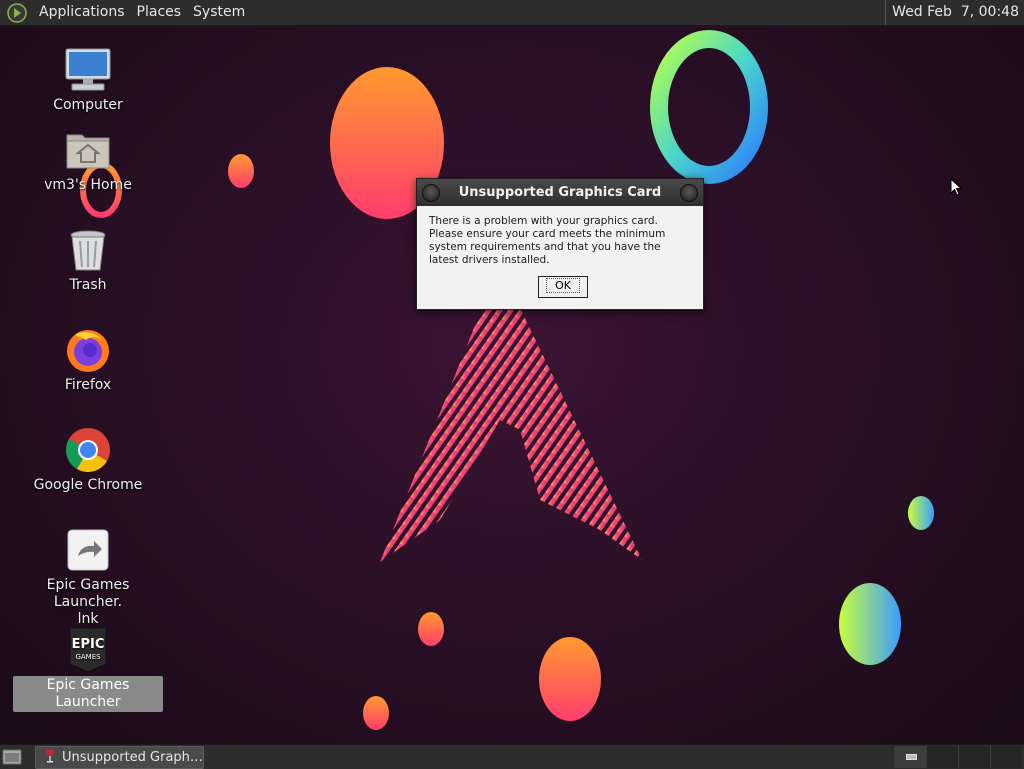  What do you see at coordinates (88, 105) in the screenshot?
I see `desktop-icon-label: Computer` at bounding box center [88, 105].